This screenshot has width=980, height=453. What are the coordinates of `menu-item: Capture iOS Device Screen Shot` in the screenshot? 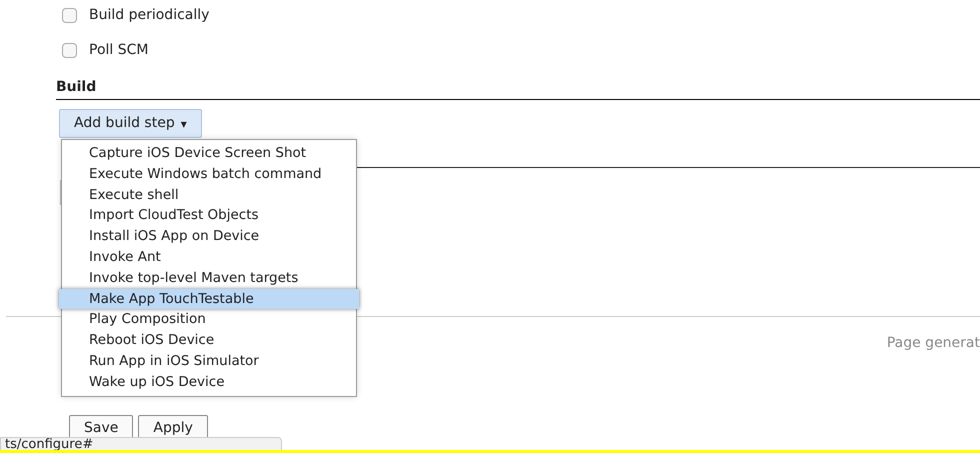 It's located at (209, 153).